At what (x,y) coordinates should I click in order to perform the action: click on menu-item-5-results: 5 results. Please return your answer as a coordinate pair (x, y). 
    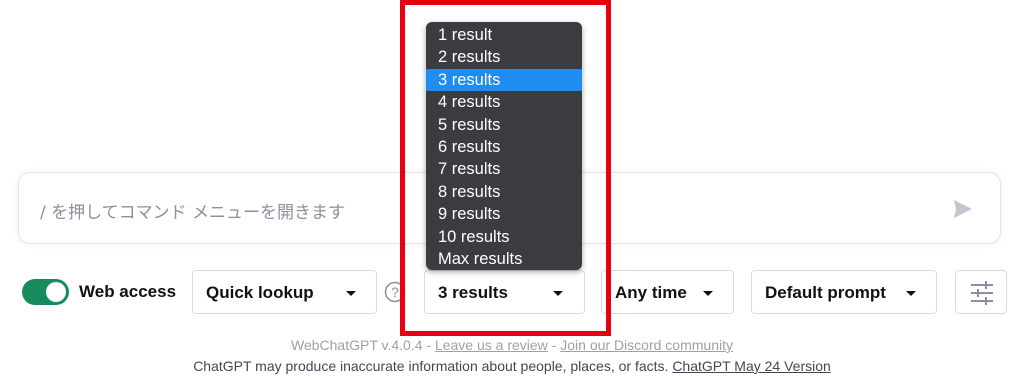
    Looking at the image, I should click on (504, 125).